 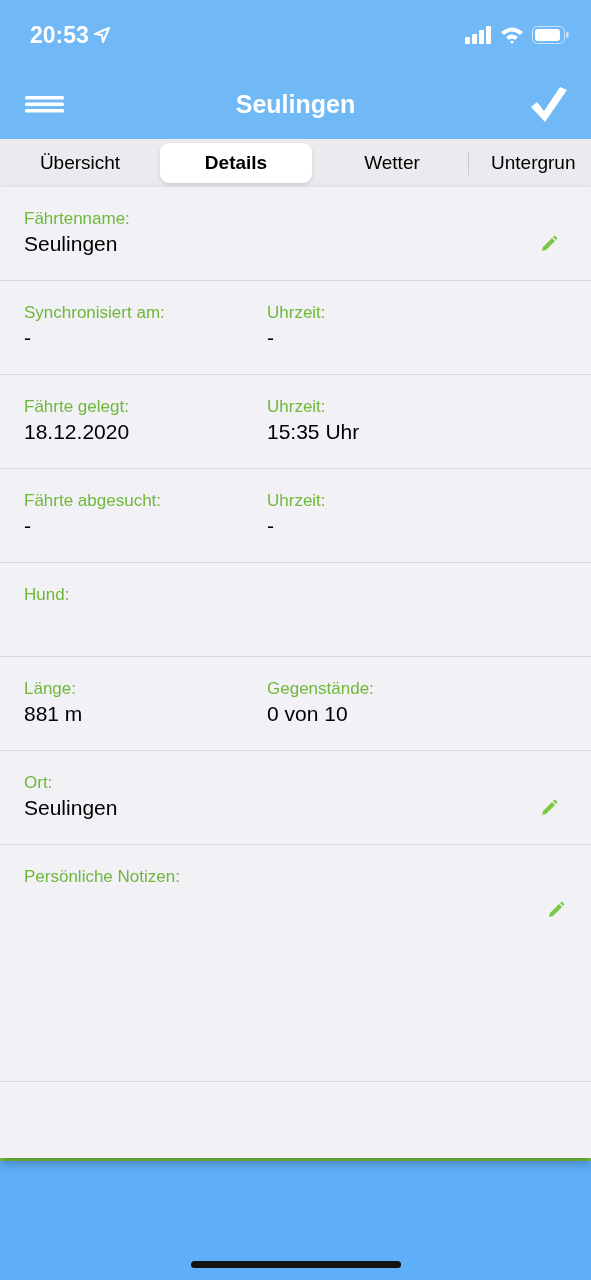 I want to click on signal-icon, so click(x=478, y=35).